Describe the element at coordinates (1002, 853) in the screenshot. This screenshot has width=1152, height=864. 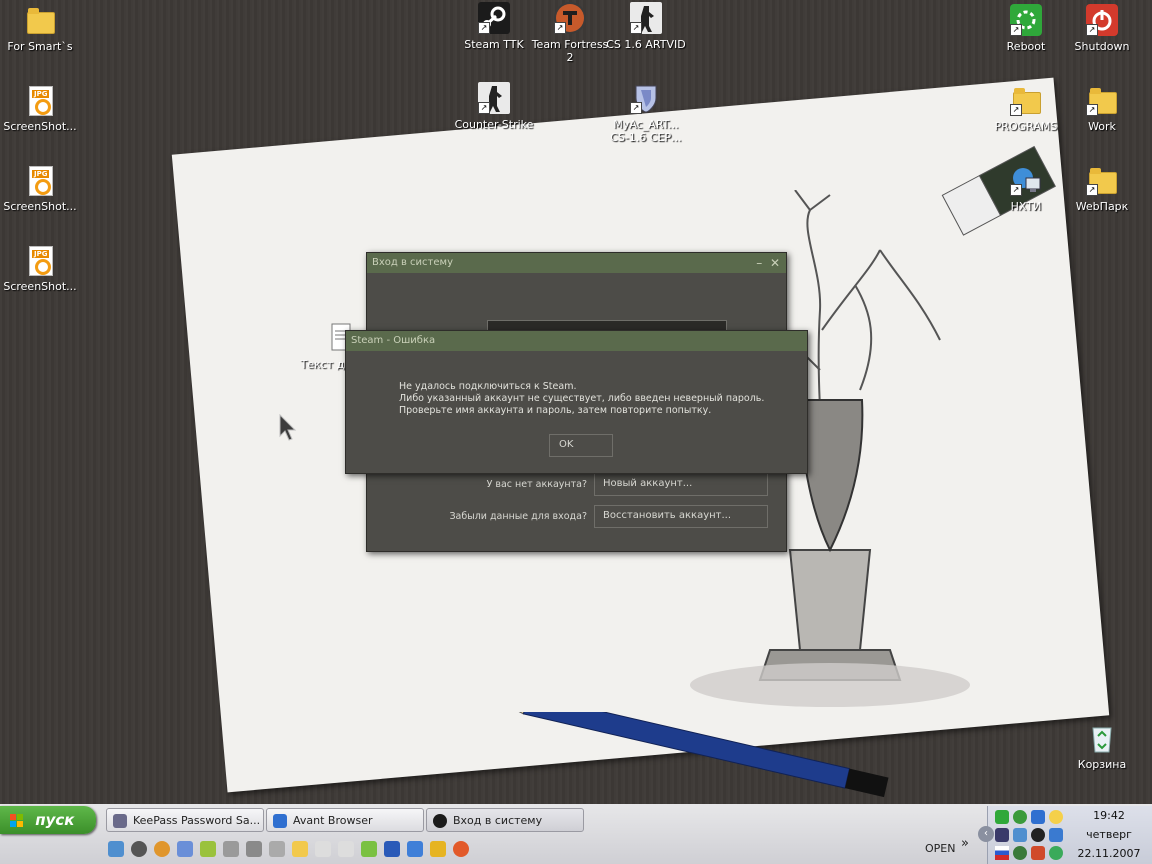
I see `language-flag-icon` at that location.